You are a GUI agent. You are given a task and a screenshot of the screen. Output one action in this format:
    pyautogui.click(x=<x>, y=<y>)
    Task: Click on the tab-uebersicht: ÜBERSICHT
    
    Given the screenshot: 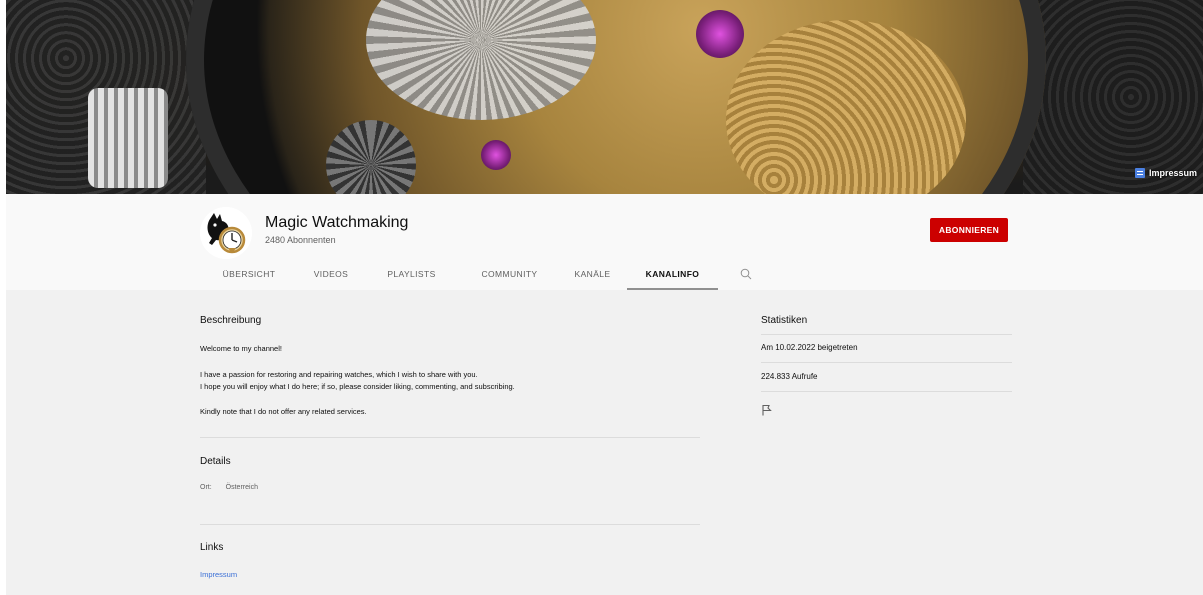 What is the action you would take?
    pyautogui.click(x=249, y=274)
    